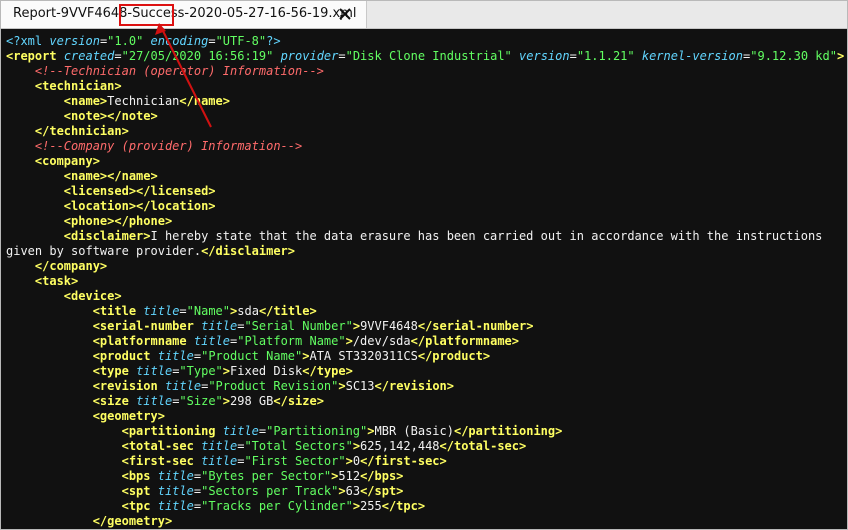 Image resolution: width=848 pixels, height=530 pixels. Describe the element at coordinates (403, 506) in the screenshot. I see `tag-close: </tpc>` at that location.